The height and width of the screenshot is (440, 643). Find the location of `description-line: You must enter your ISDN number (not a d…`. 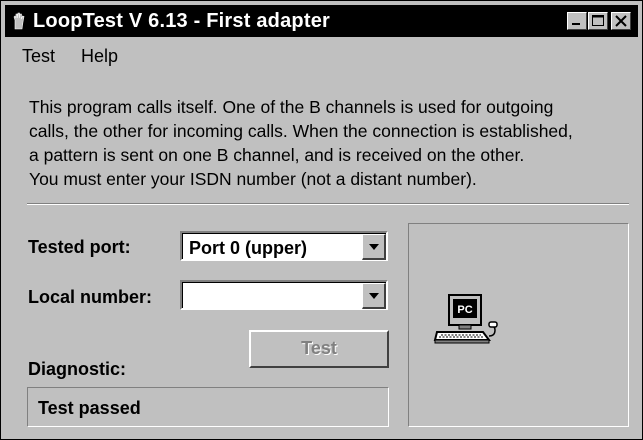

description-line: You must enter your ISDN number (not a d… is located at coordinates (253, 179).